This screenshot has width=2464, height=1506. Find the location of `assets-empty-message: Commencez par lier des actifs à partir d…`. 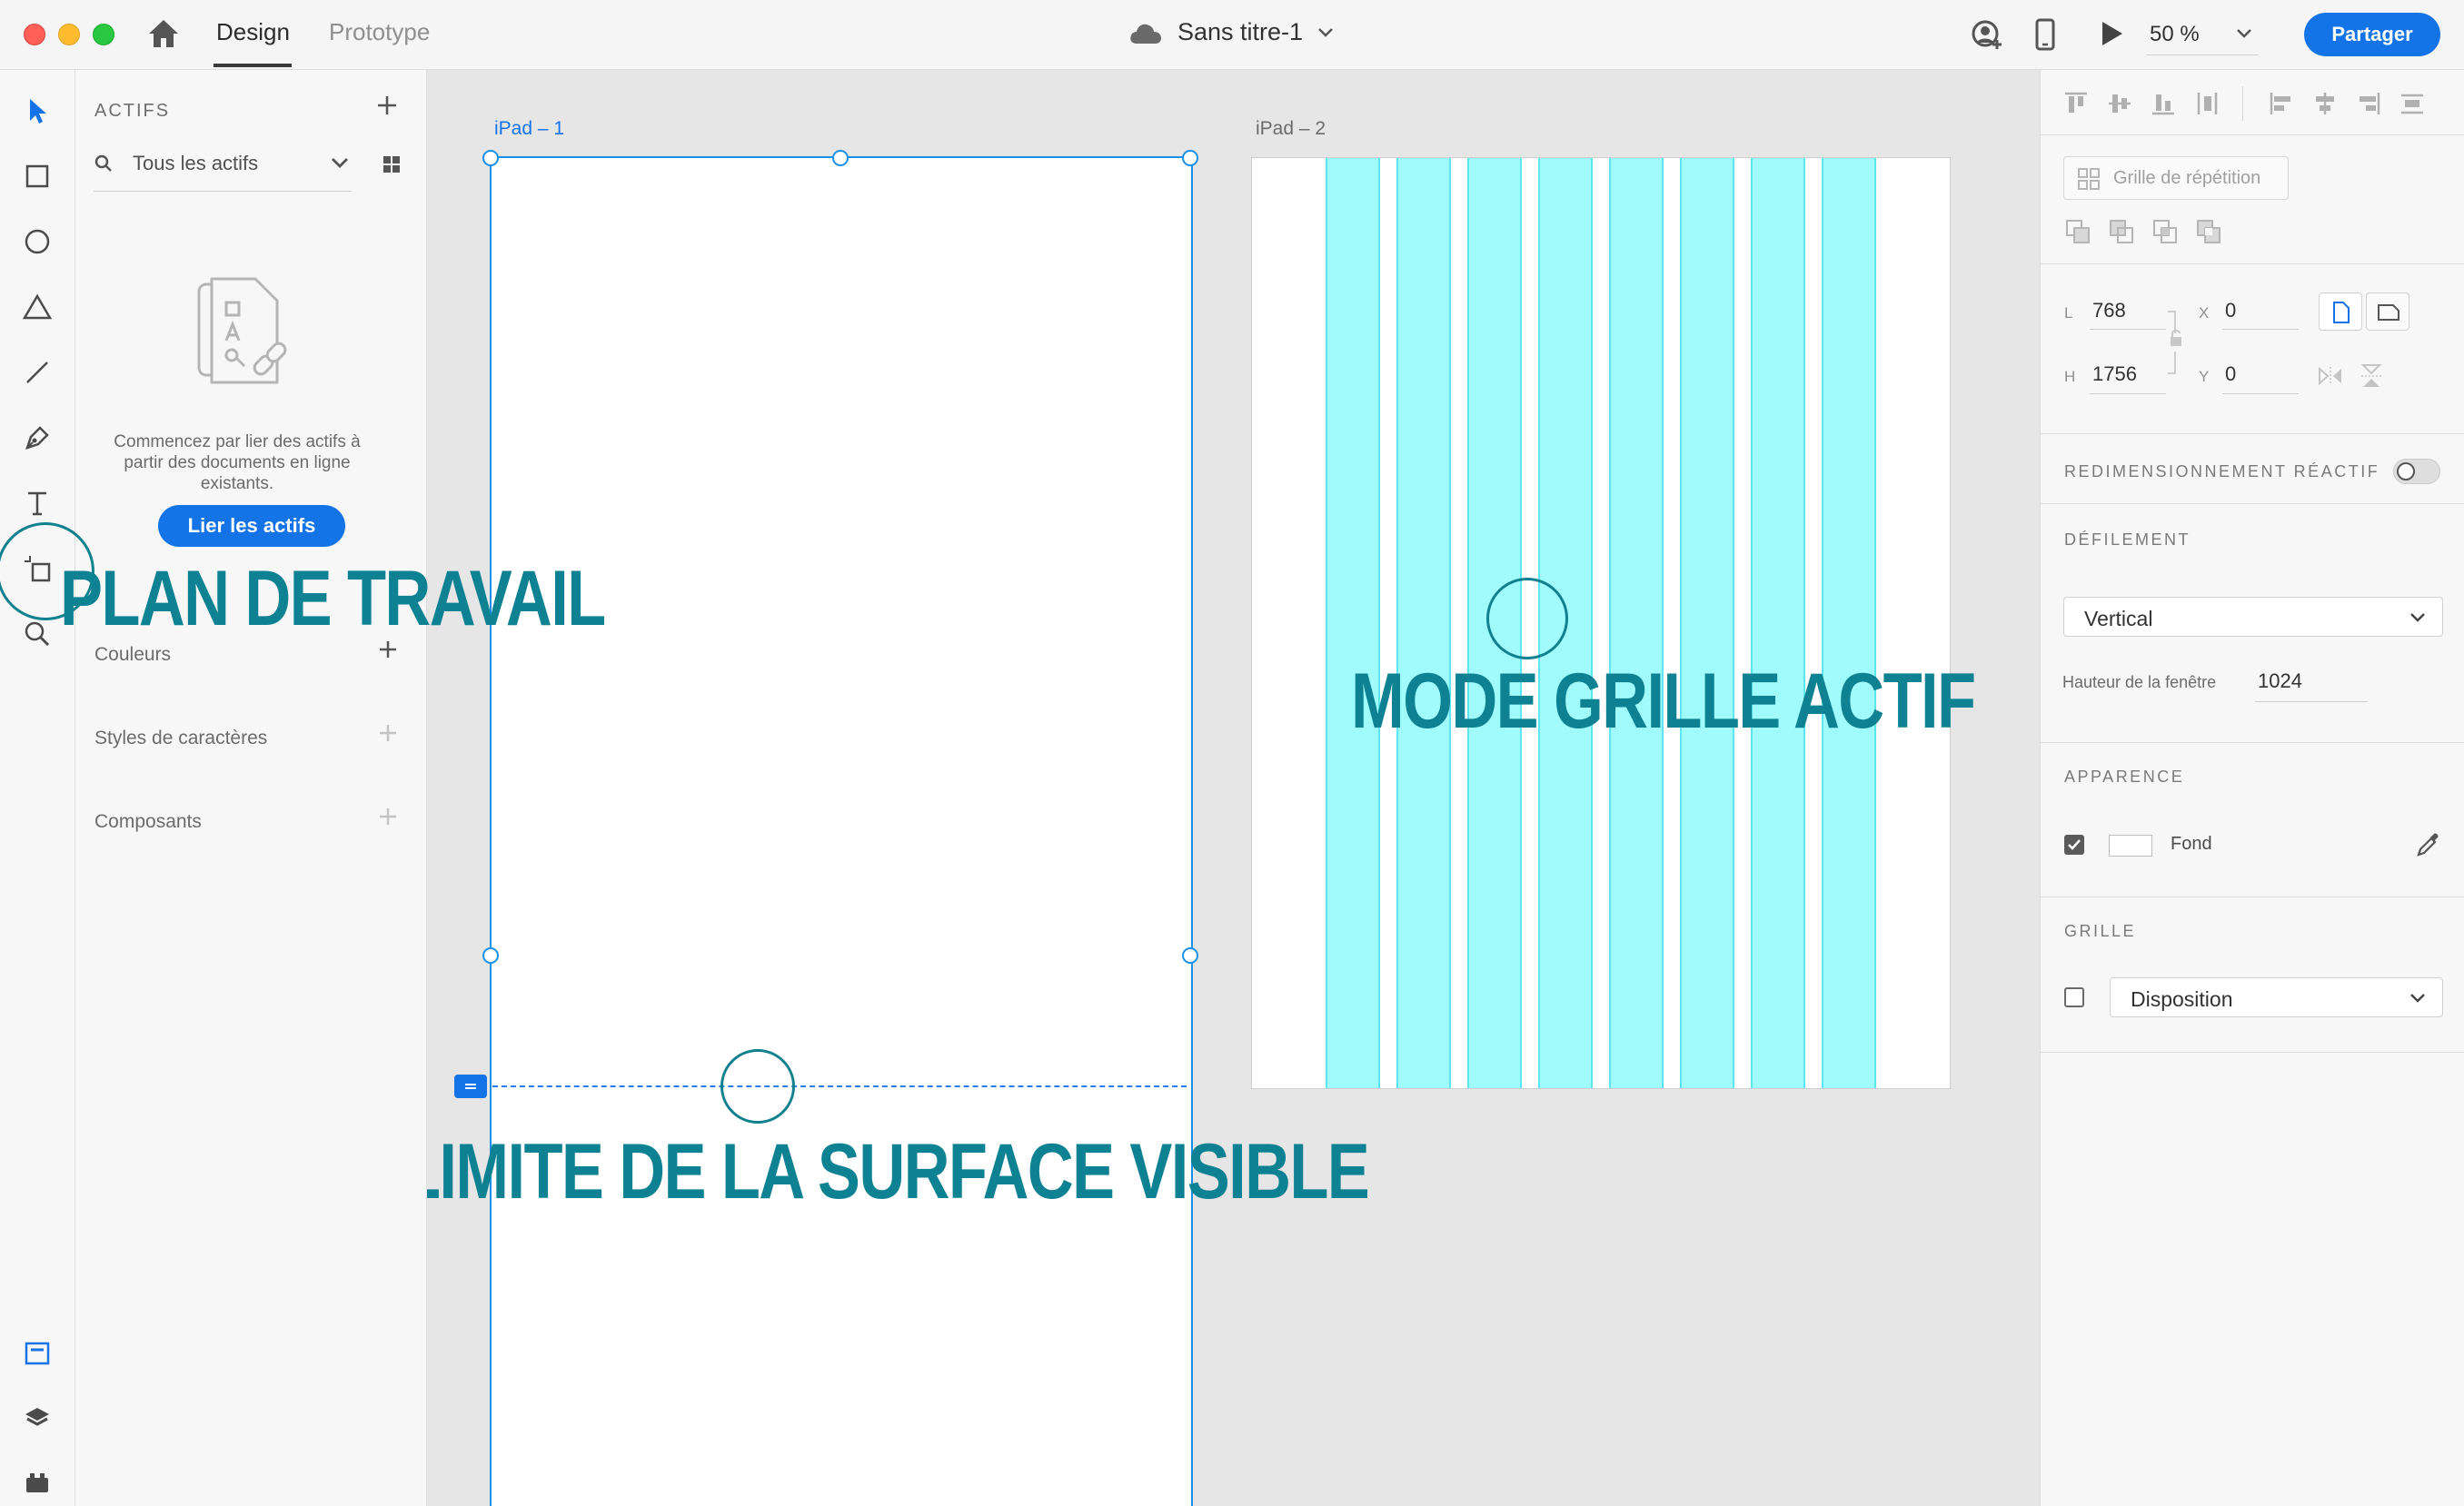

assets-empty-message: Commencez par lier des actifs à partir d… is located at coordinates (238, 462).